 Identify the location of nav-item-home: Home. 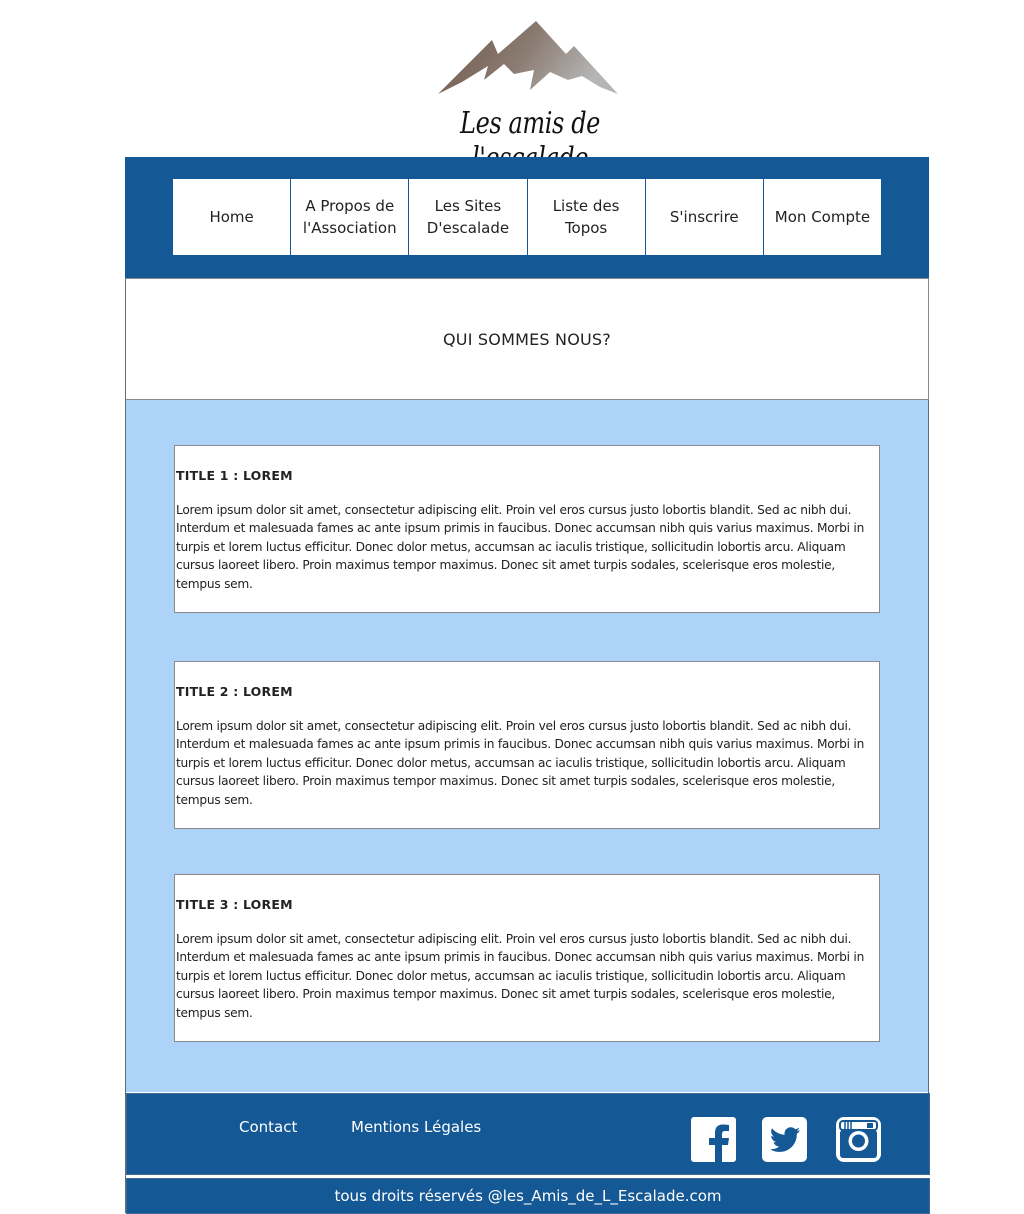
(232, 217).